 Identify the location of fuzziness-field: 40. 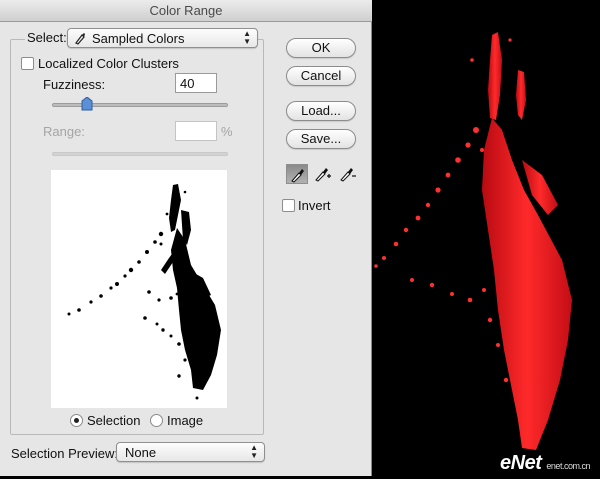
(196, 83).